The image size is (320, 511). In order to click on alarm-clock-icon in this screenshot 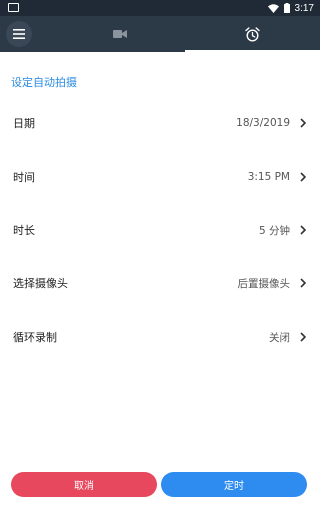, I will do `click(252, 34)`.